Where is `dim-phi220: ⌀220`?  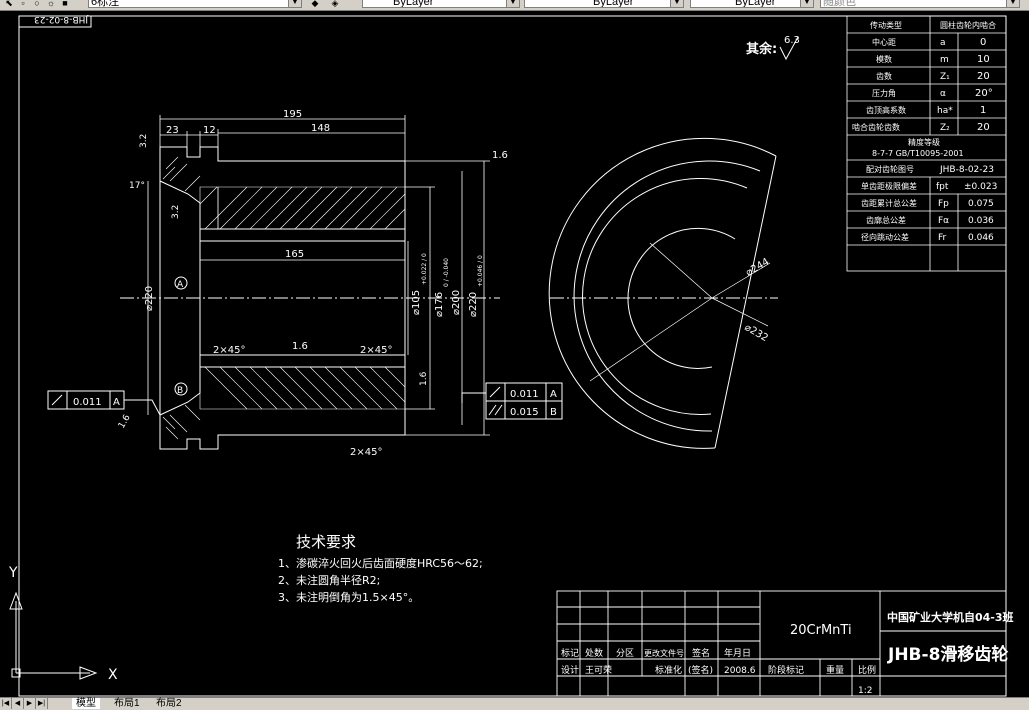
dim-phi220: ⌀220 is located at coordinates (473, 304).